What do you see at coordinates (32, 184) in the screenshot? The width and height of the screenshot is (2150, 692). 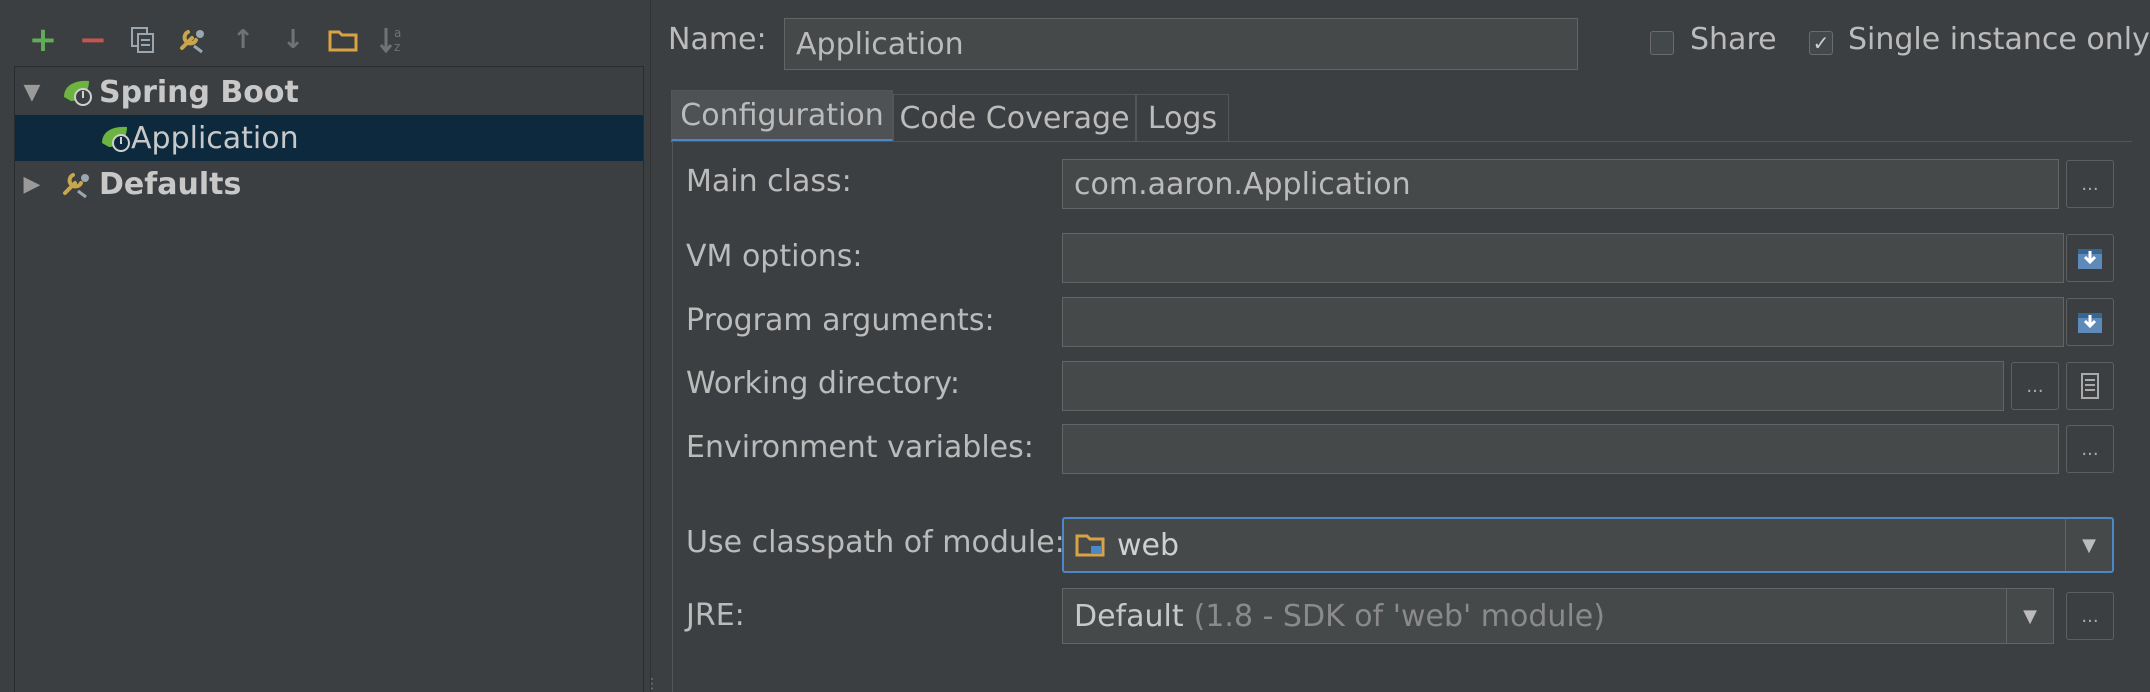 I see `collapsed-arrow-icon: ▶` at bounding box center [32, 184].